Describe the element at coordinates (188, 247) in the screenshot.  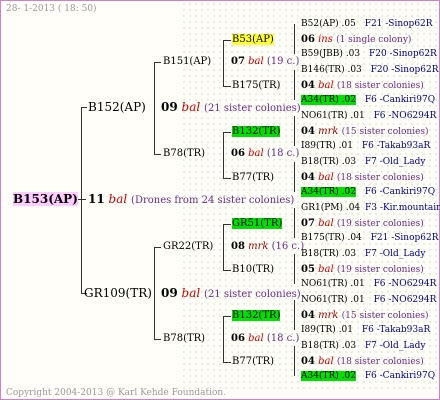
I see `g2-queen: GR22(TR)` at that location.